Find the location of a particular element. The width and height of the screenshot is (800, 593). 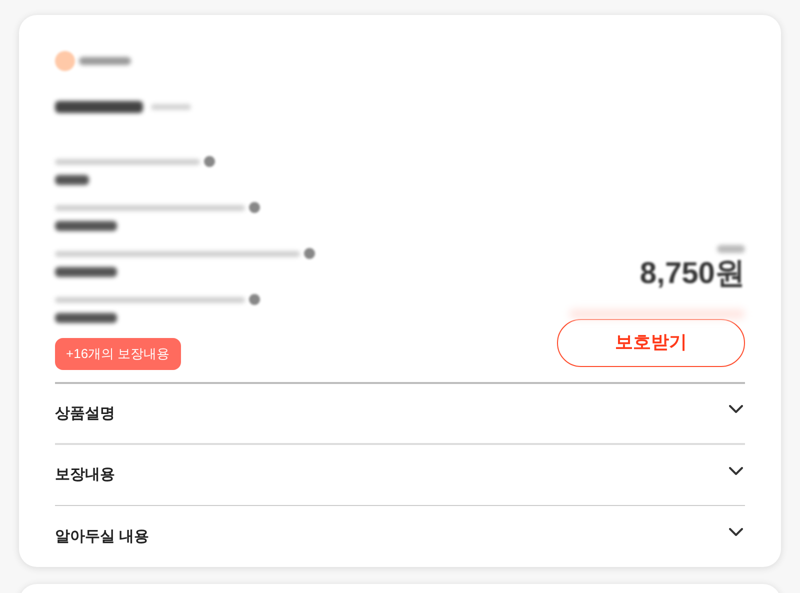

blurred-price-label is located at coordinates (731, 248).